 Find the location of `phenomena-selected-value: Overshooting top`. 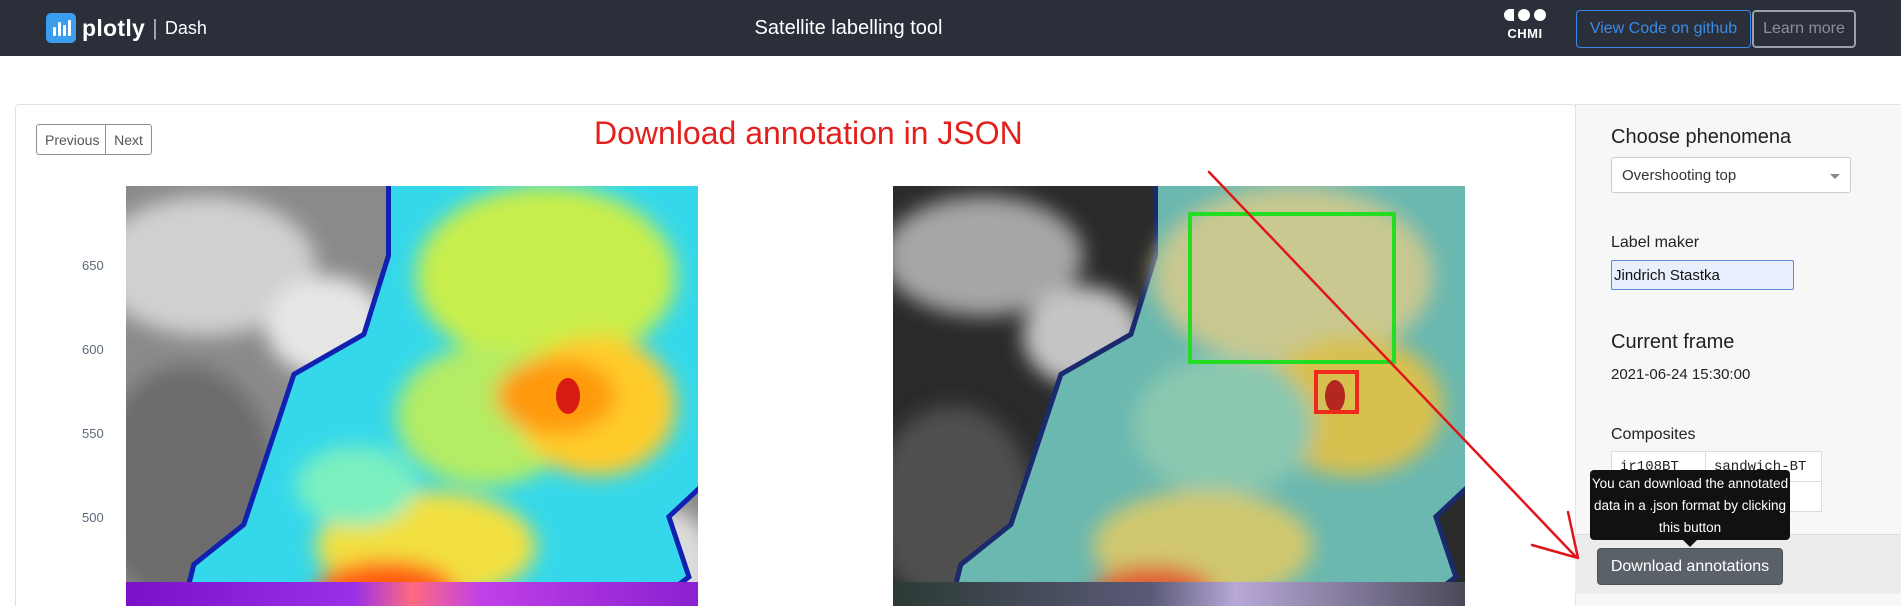

phenomena-selected-value: Overshooting top is located at coordinates (1679, 175).